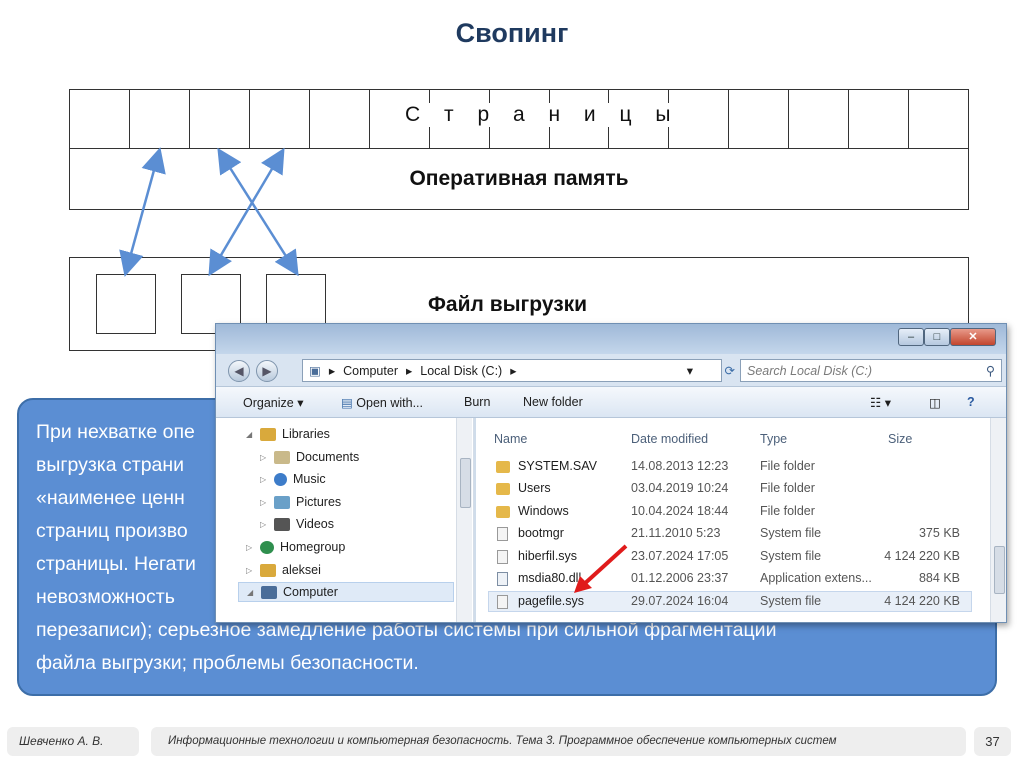 This screenshot has height=767, width=1024. Describe the element at coordinates (542, 115) in the screenshot. I see `pages-label: С т р а н и ц ы` at that location.